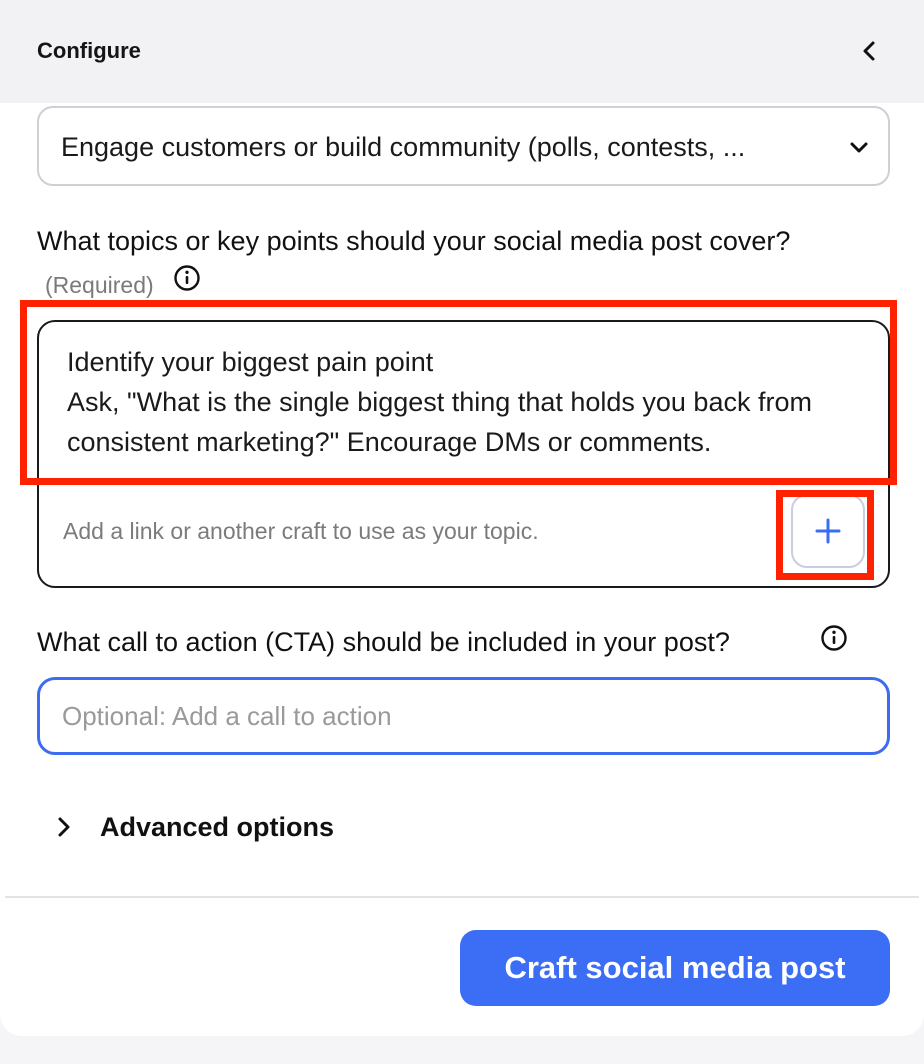 This screenshot has width=924, height=1064. Describe the element at coordinates (89, 50) in the screenshot. I see `panel-title: Configure` at that location.